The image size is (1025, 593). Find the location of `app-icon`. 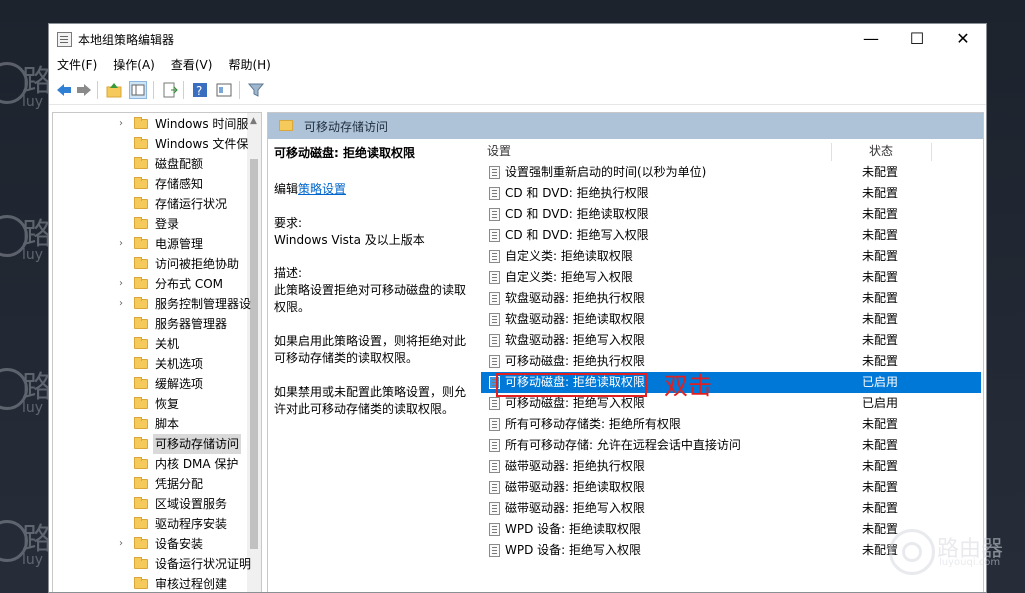

app-icon is located at coordinates (64, 39).